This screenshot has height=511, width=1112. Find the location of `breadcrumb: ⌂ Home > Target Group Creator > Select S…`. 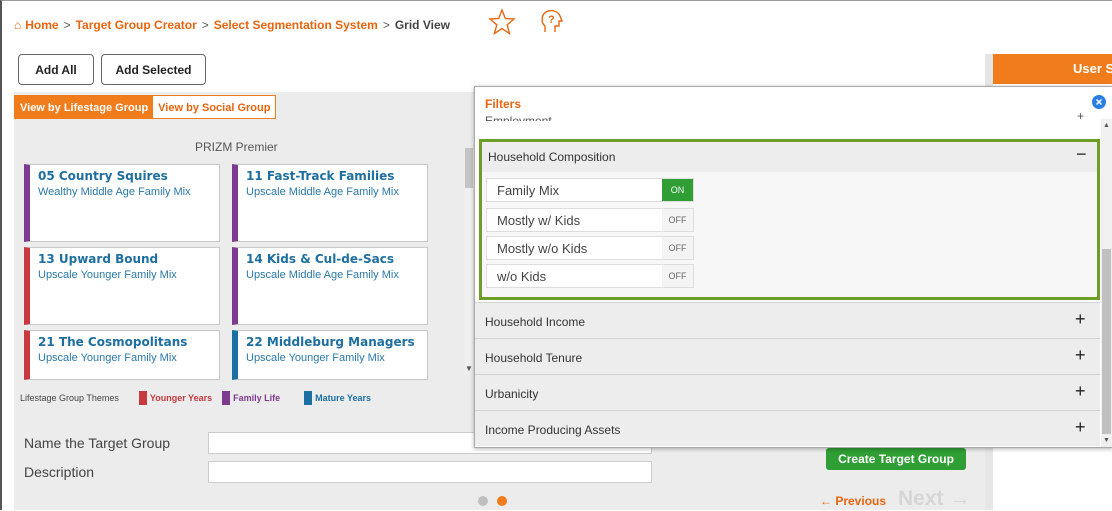

breadcrumb: ⌂ Home > Target Group Creator > Select S… is located at coordinates (232, 25).